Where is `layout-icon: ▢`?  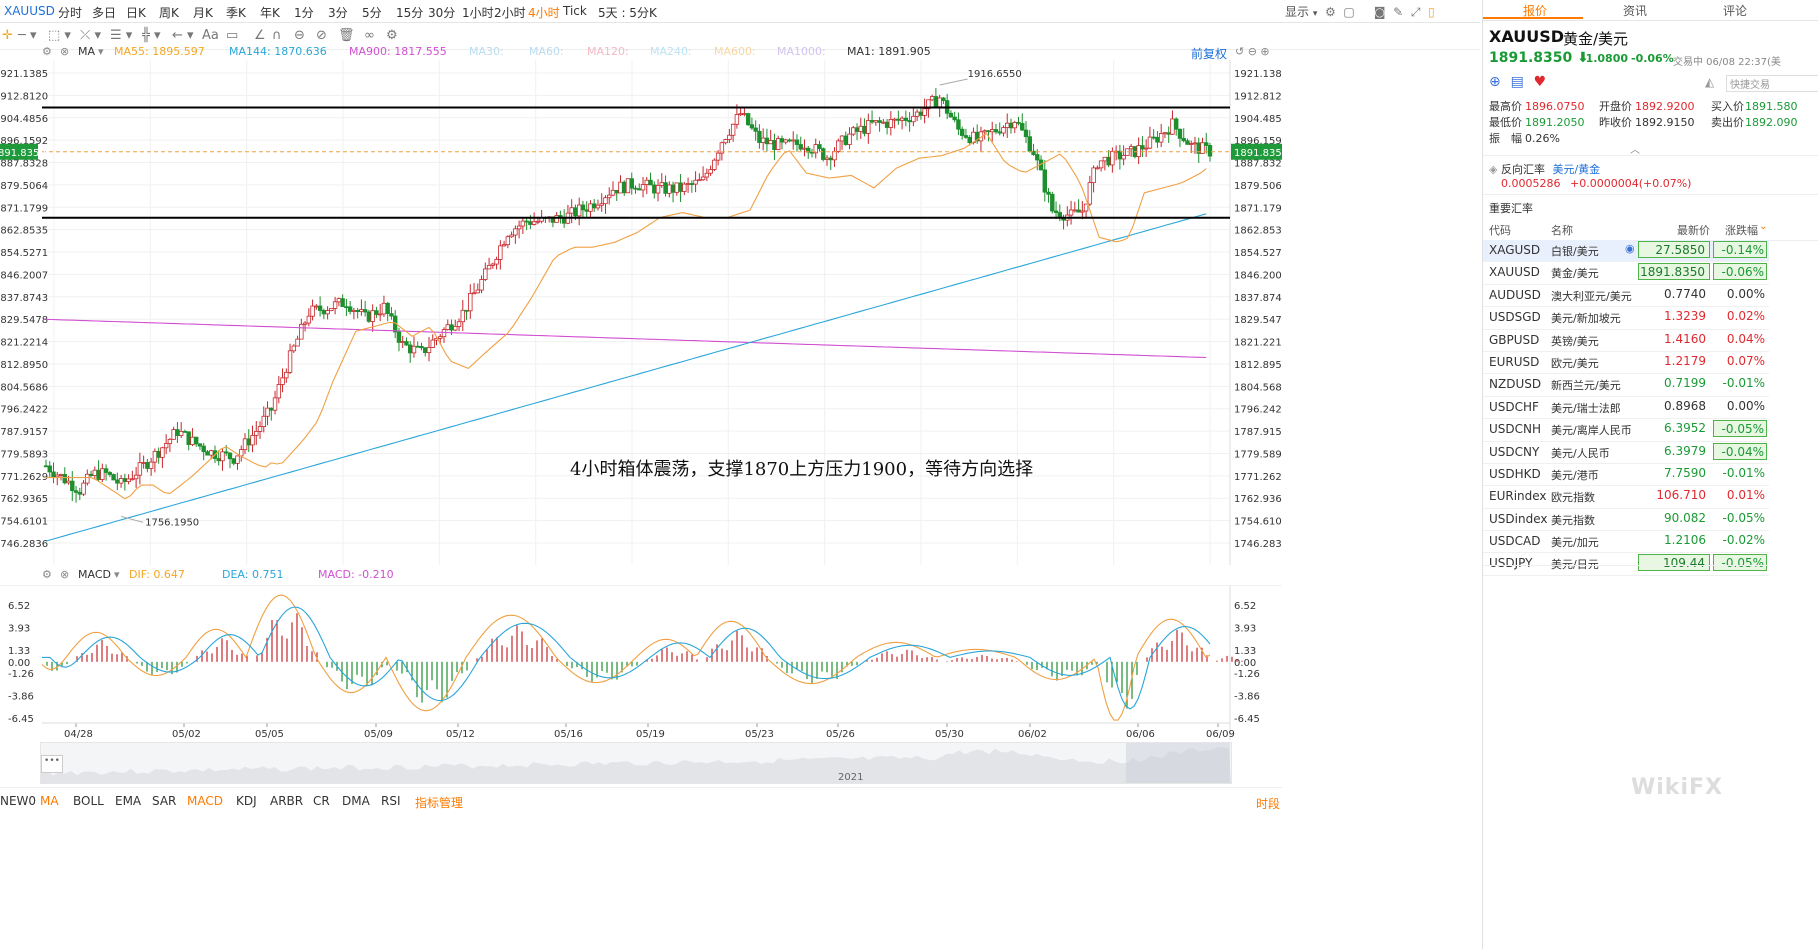
layout-icon: ▢ is located at coordinates (1348, 12).